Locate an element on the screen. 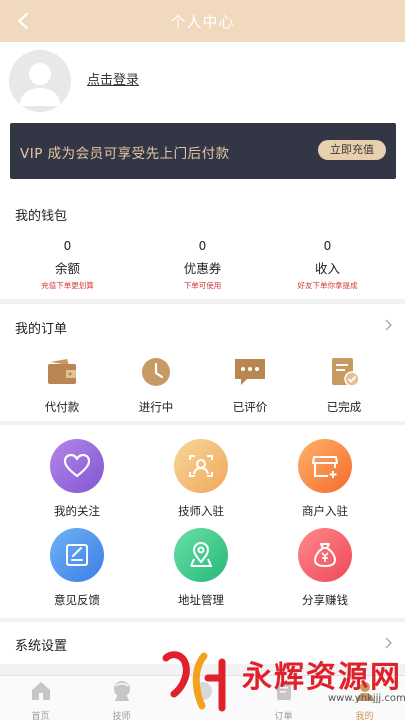 This screenshot has width=405, height=720. back-button is located at coordinates (23, 21).